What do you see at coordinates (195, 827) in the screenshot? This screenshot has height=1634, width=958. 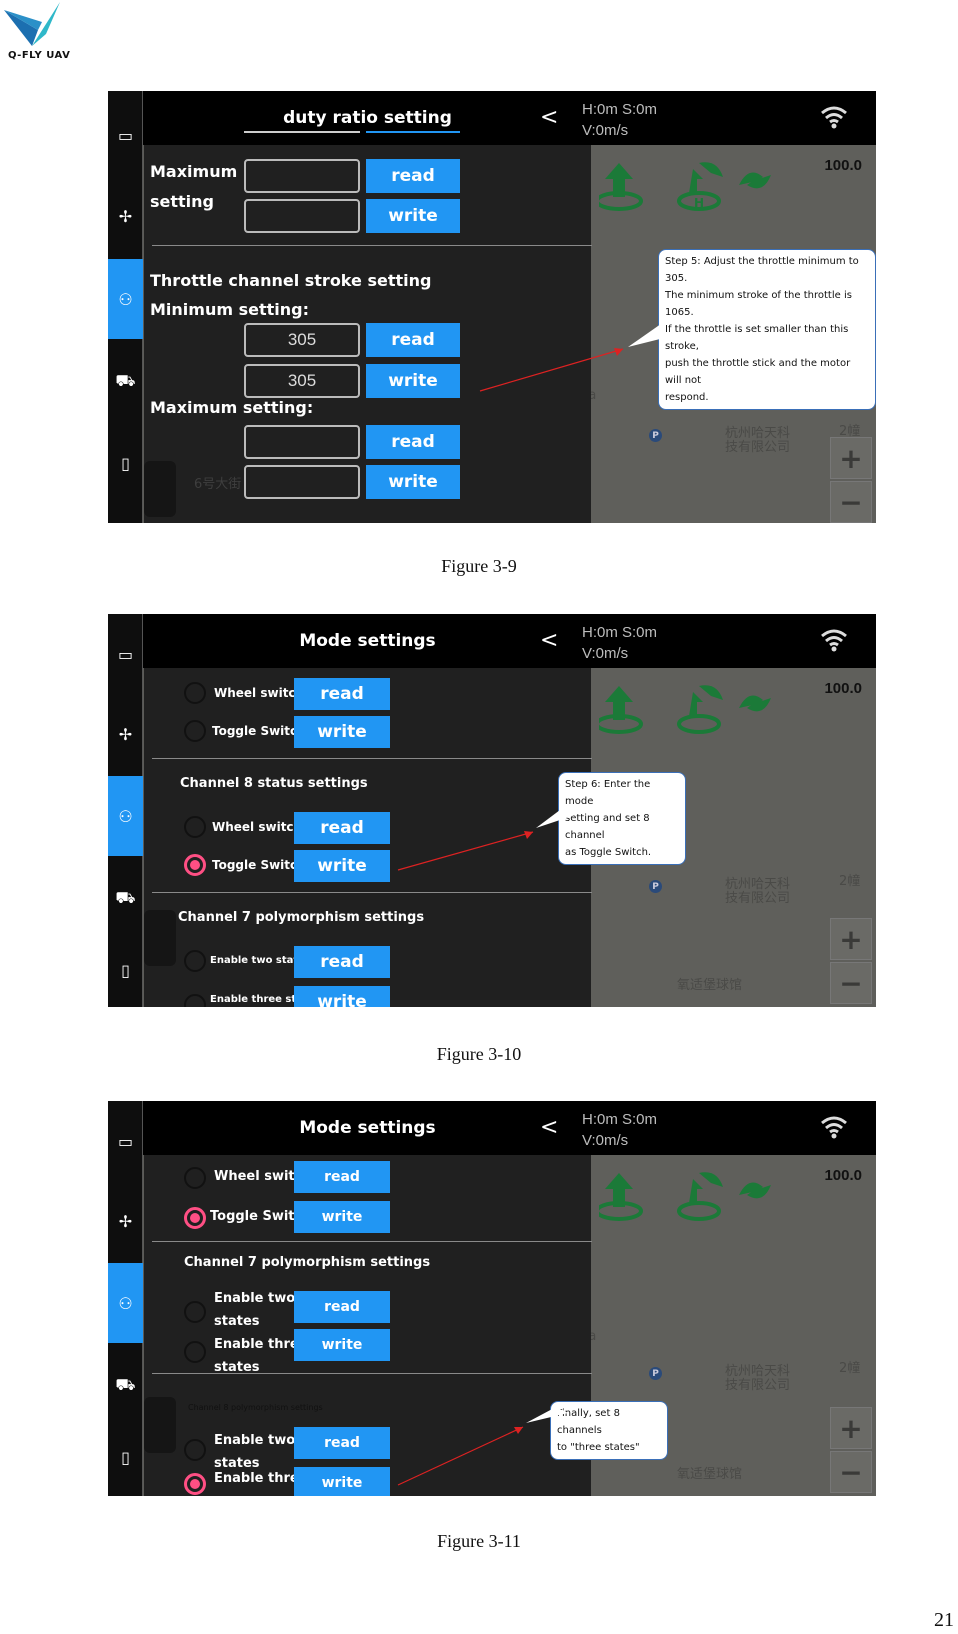 I see `radio-ch8-wheel-switch` at bounding box center [195, 827].